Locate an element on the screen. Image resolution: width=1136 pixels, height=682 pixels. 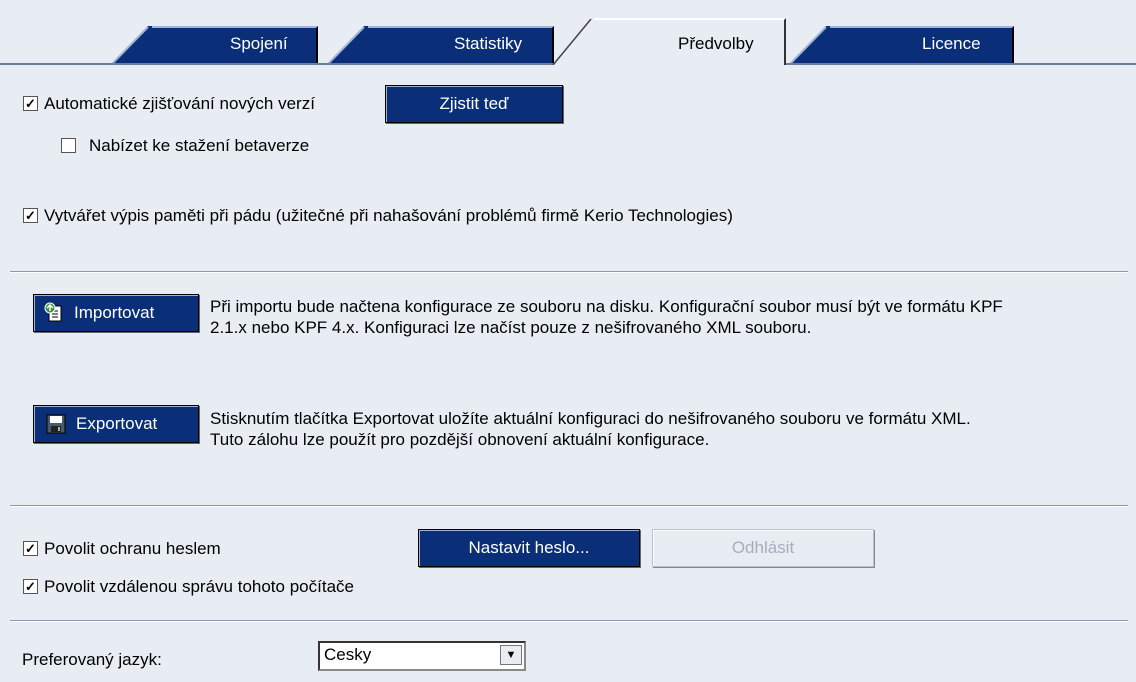
chevron-down-icon: ▼ is located at coordinates (511, 655).